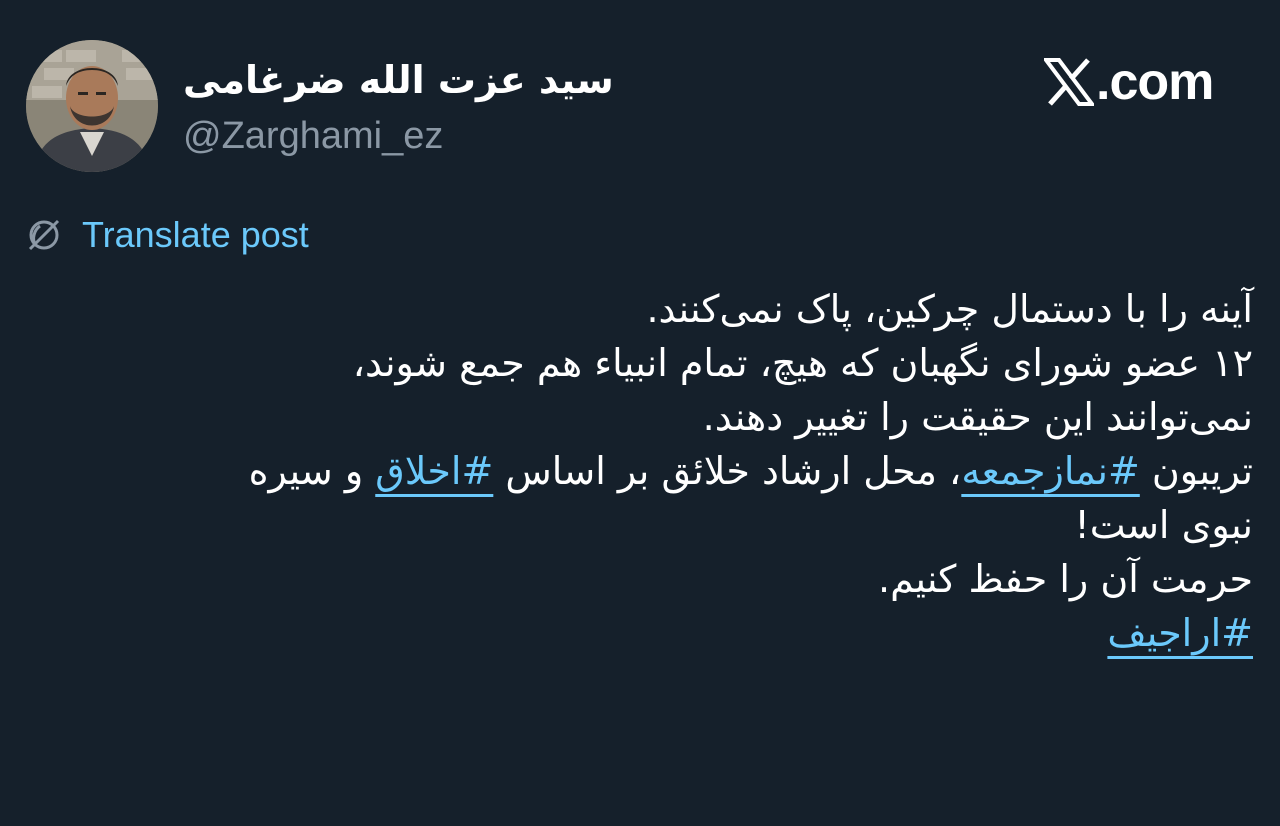 Image resolution: width=1280 pixels, height=826 pixels. Describe the element at coordinates (633, 417) in the screenshot. I see `post-text-line: نمی‌توانند این حقیقت را تغییر دهند.` at that location.